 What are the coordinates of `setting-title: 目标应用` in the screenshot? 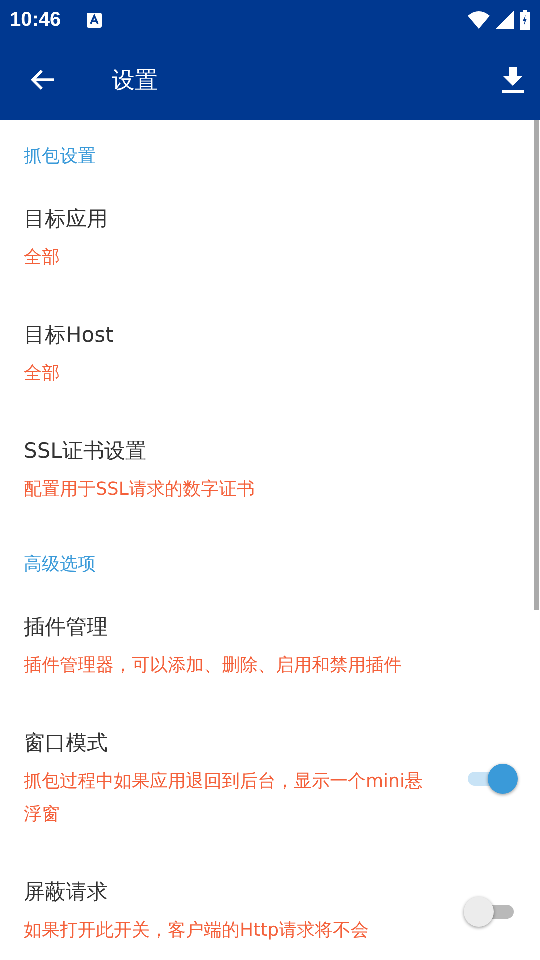 It's located at (66, 219).